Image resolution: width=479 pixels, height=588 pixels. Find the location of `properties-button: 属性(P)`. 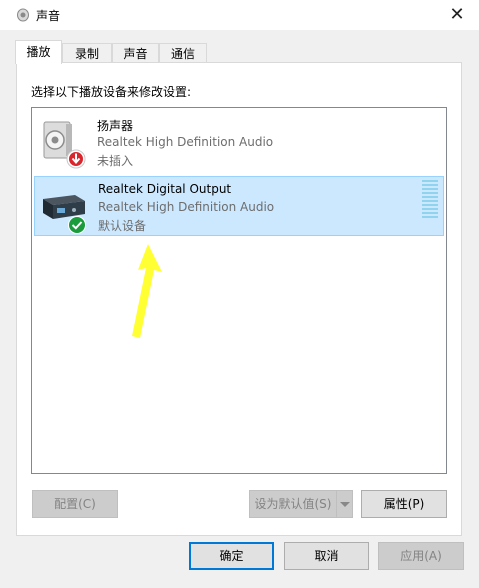

properties-button: 属性(P) is located at coordinates (404, 504).